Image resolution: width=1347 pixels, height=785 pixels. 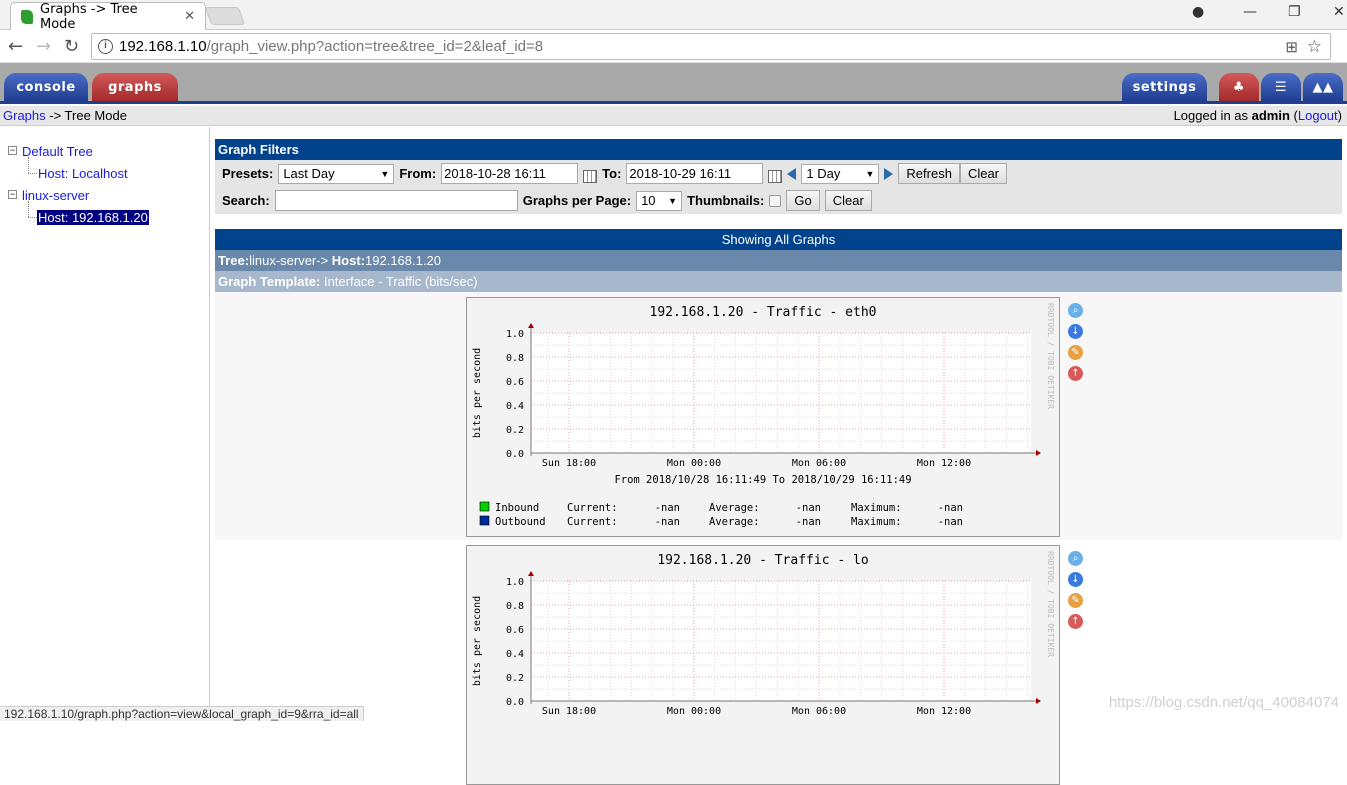 I want to click on to-date-input: 2018-10-29 16:11, so click(x=695, y=173).